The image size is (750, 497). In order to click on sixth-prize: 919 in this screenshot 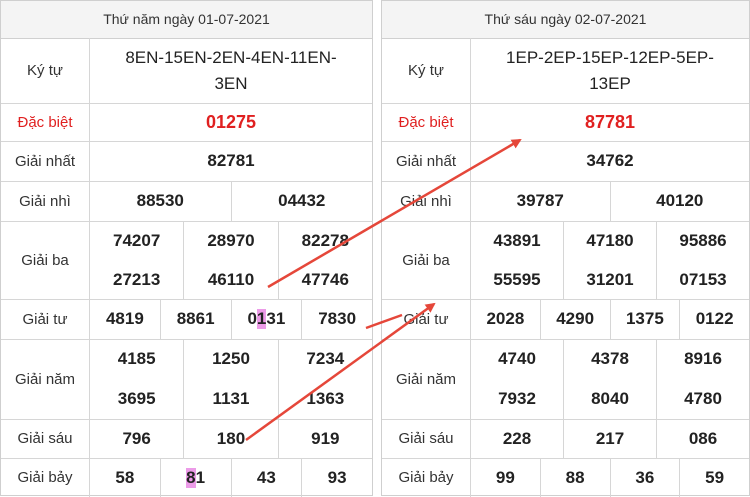, I will do `click(325, 438)`.